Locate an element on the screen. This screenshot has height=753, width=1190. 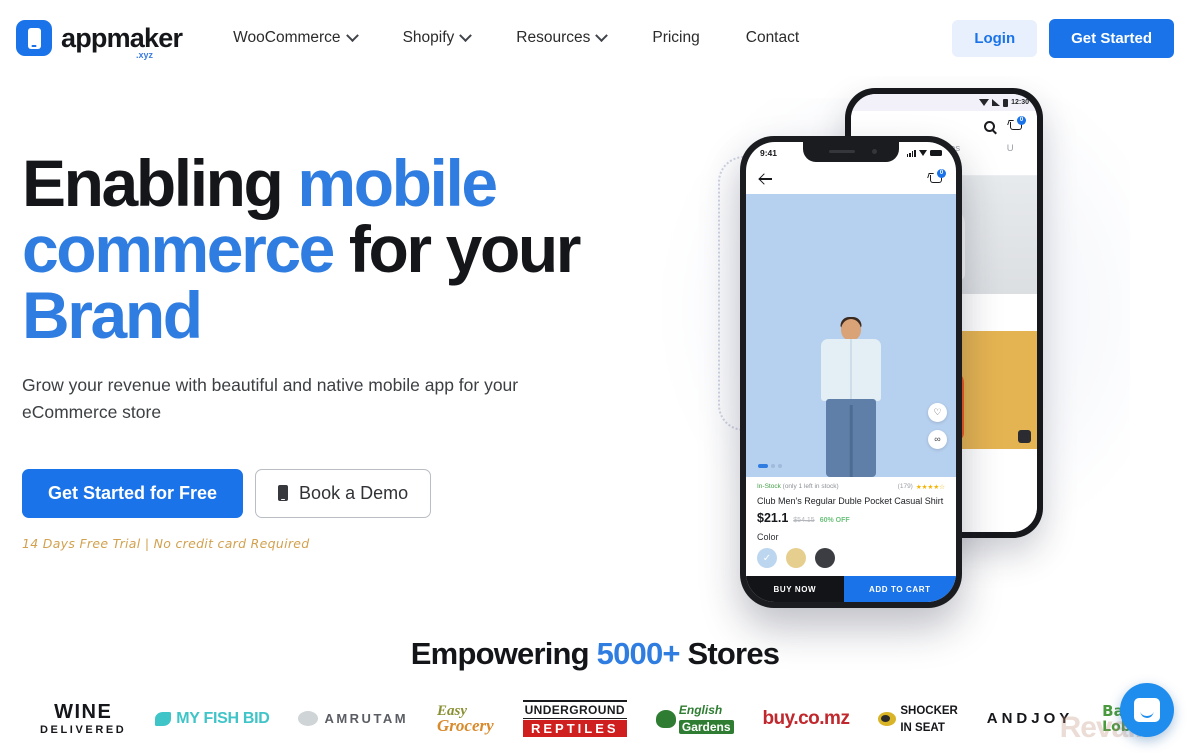
carousel-dots is located at coordinates (770, 465).